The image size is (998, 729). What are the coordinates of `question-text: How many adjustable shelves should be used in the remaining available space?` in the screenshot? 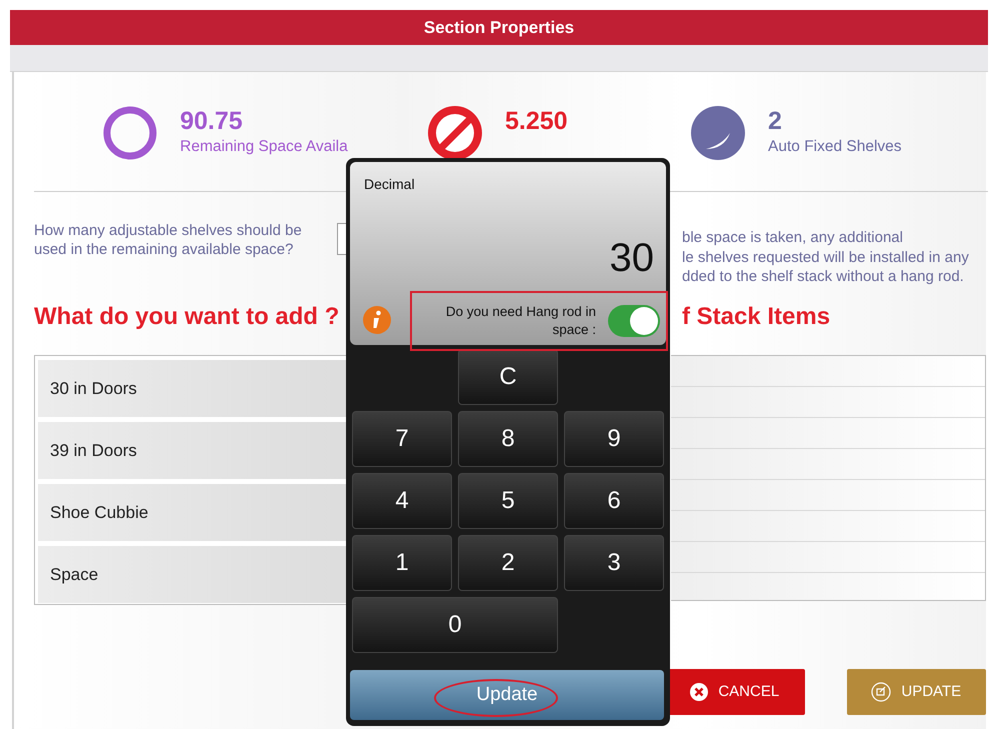 It's located at (168, 240).